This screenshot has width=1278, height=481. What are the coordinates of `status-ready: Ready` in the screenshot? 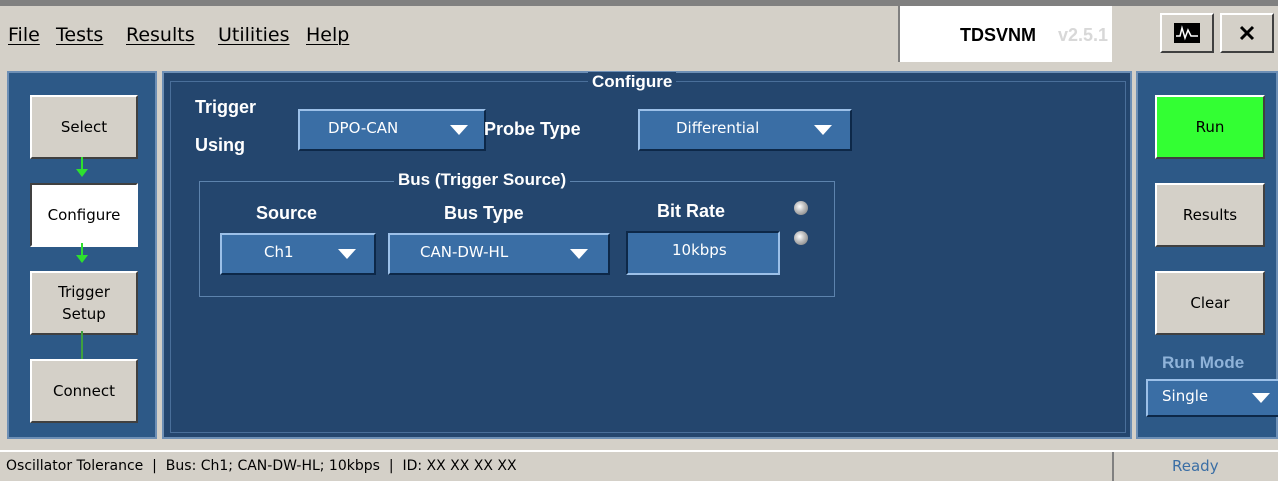 It's located at (1195, 466).